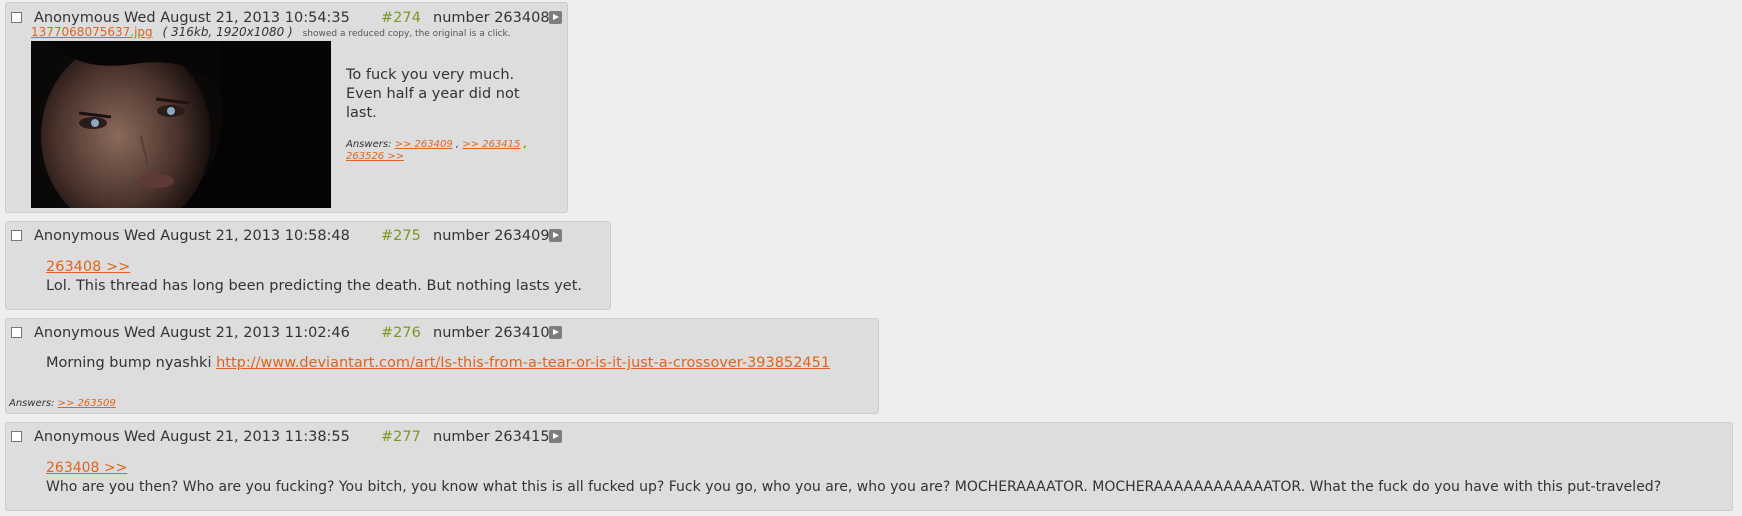 Image resolution: width=1742 pixels, height=516 pixels. I want to click on post-number: number 263409, so click(491, 236).